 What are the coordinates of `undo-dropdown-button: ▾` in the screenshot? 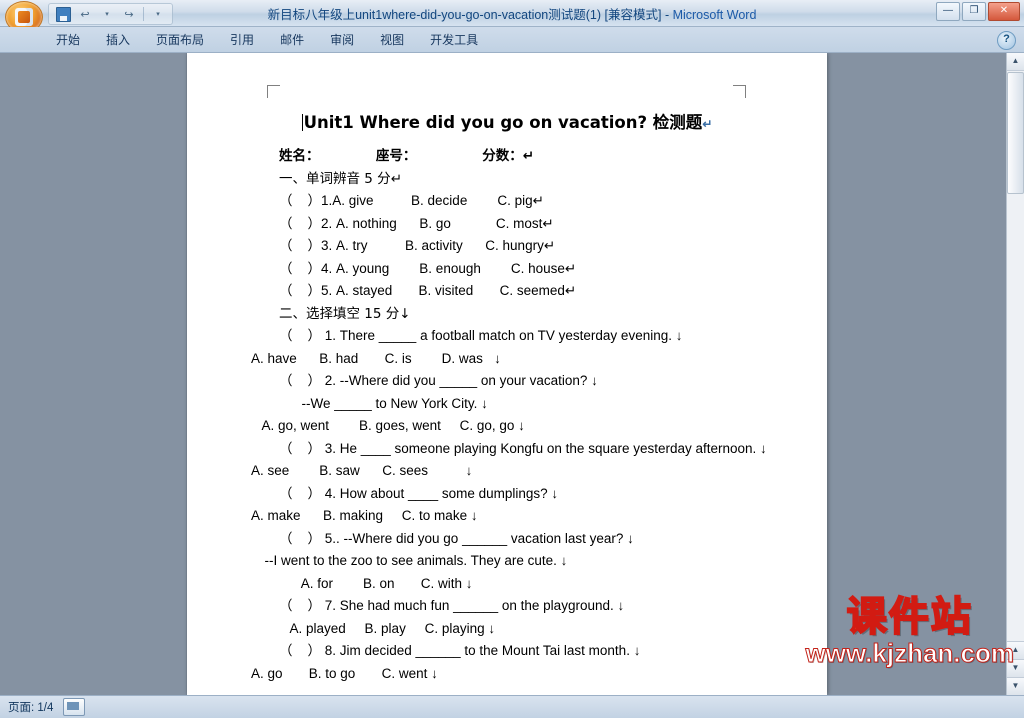 It's located at (107, 14).